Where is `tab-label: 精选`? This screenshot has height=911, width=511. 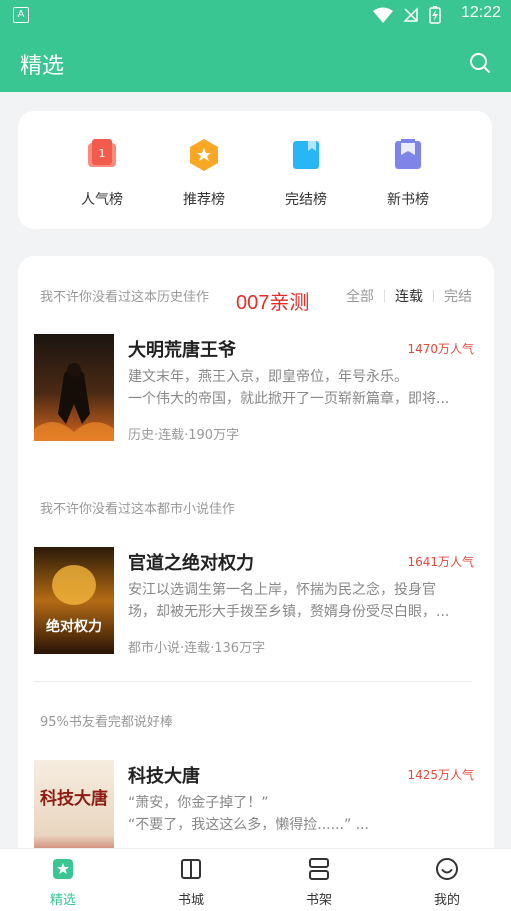
tab-label: 精选 is located at coordinates (62, 900).